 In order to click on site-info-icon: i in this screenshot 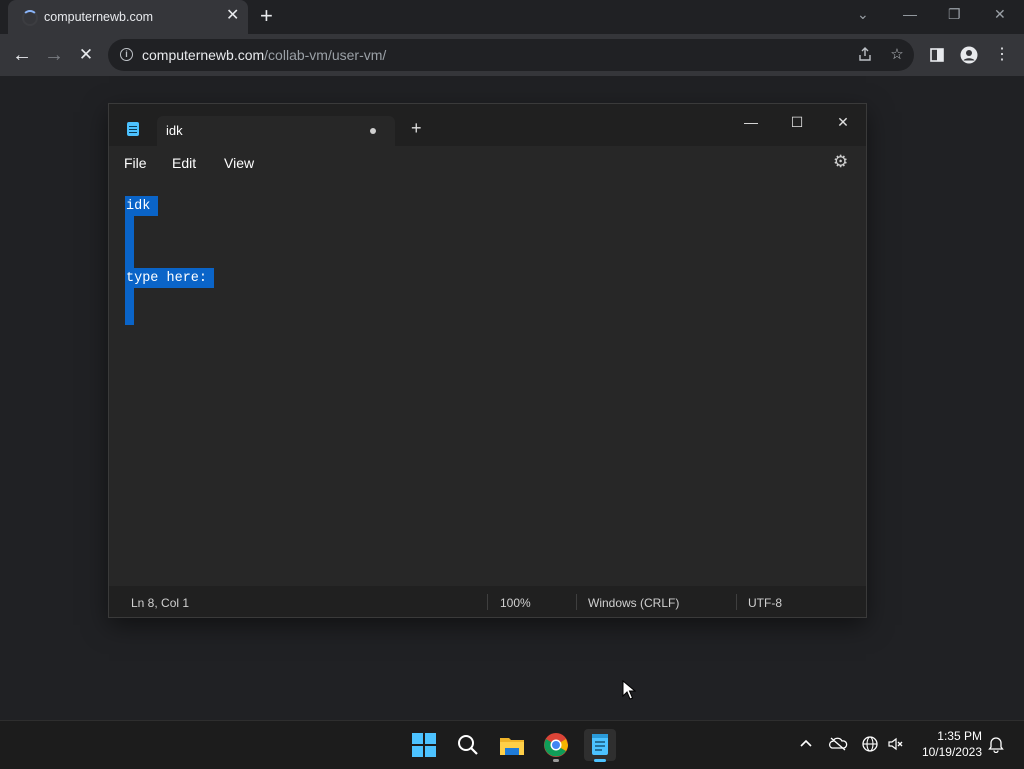, I will do `click(126, 54)`.